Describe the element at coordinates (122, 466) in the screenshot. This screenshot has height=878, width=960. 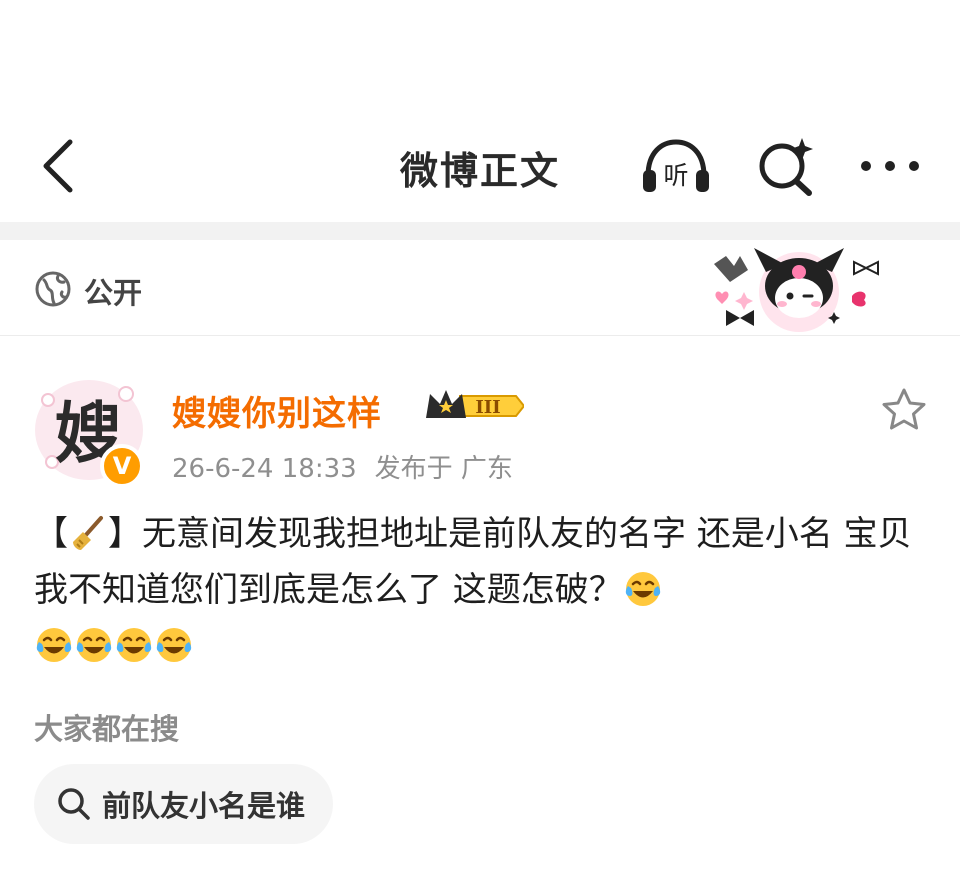
I see `verified-badge: V` at that location.